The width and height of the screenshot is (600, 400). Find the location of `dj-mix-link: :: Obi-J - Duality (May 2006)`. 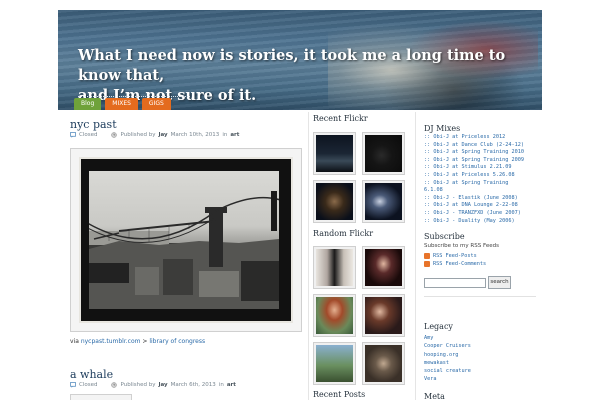

dj-mix-link: :: Obi-J - Duality (May 2006) is located at coordinates (483, 222).